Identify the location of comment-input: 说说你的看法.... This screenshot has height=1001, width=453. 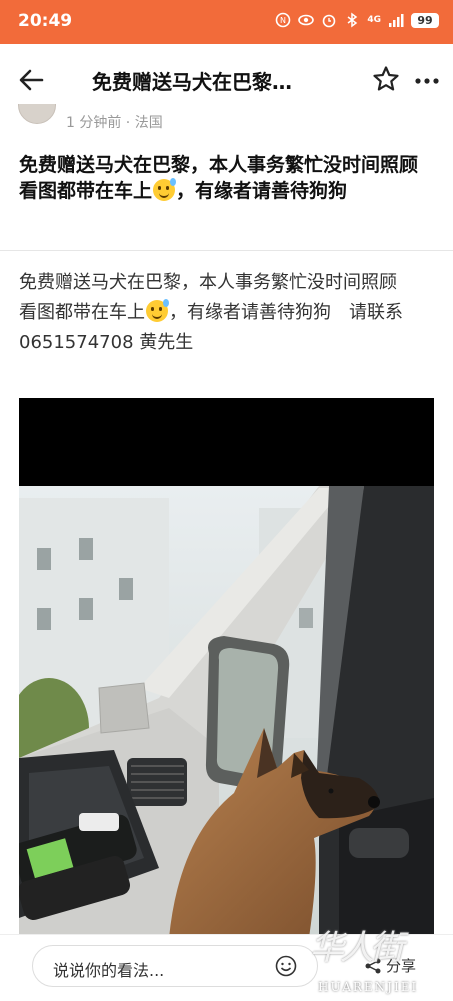
(175, 966).